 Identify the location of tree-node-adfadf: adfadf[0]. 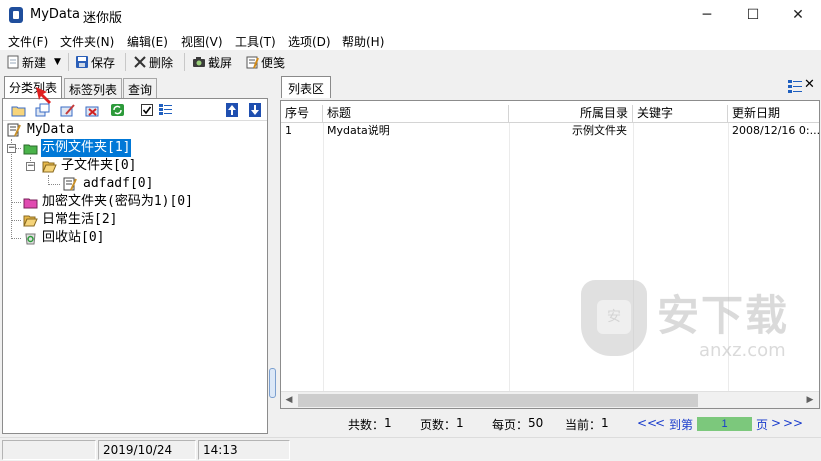
(111, 184).